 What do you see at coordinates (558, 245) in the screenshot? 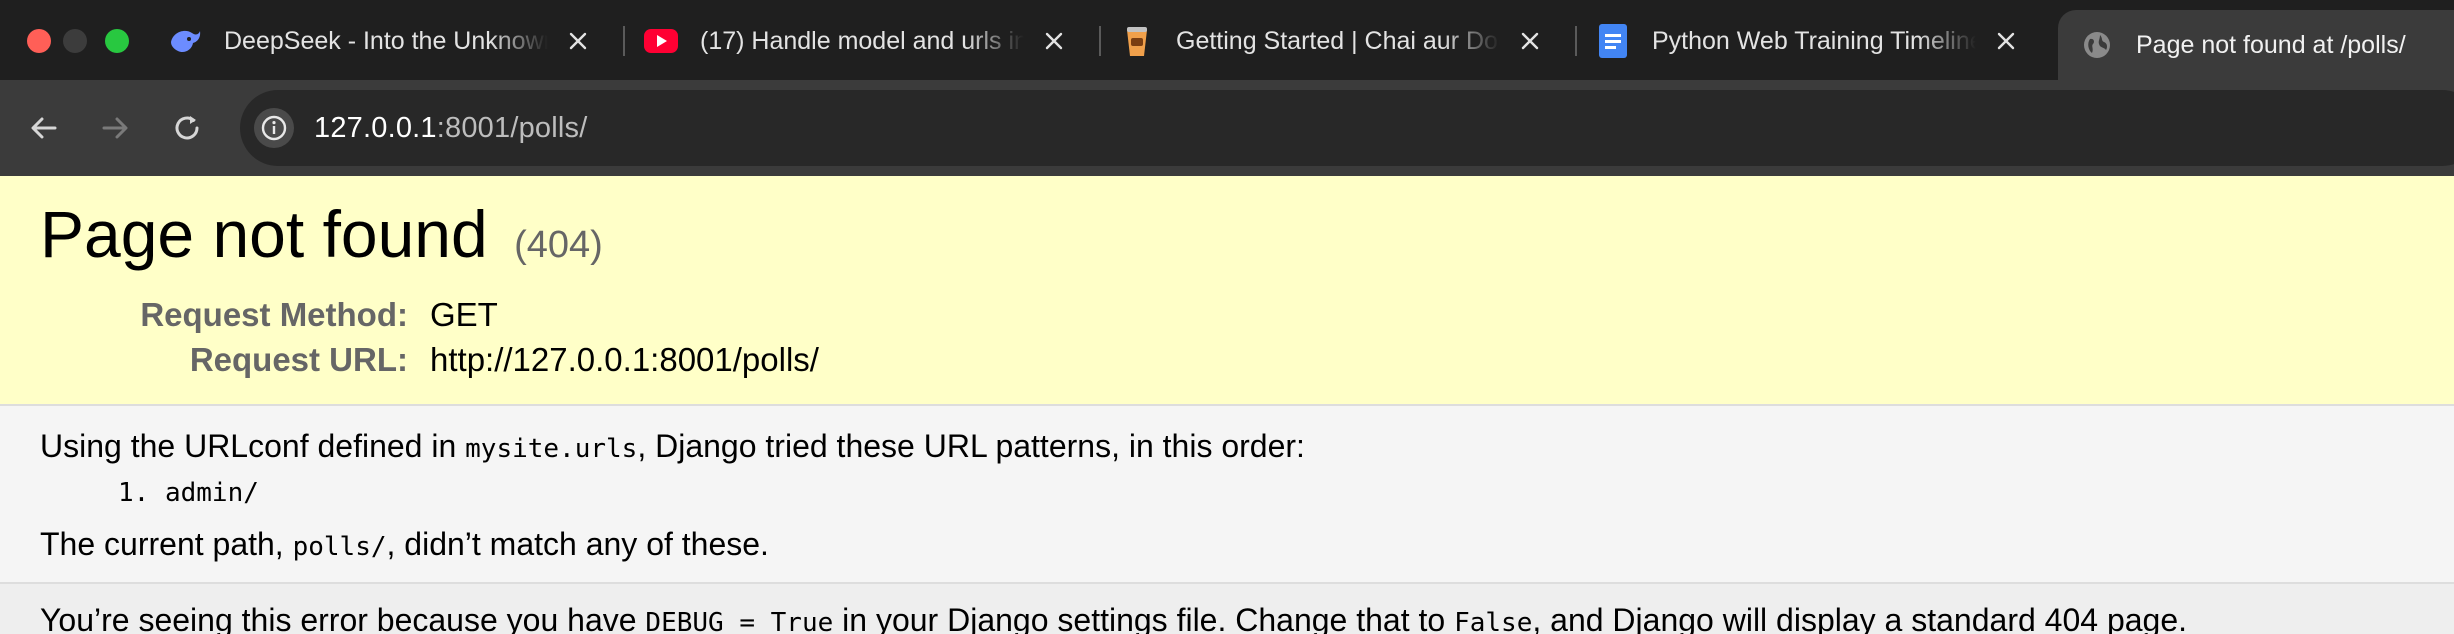
I see `status-code: (404)` at bounding box center [558, 245].